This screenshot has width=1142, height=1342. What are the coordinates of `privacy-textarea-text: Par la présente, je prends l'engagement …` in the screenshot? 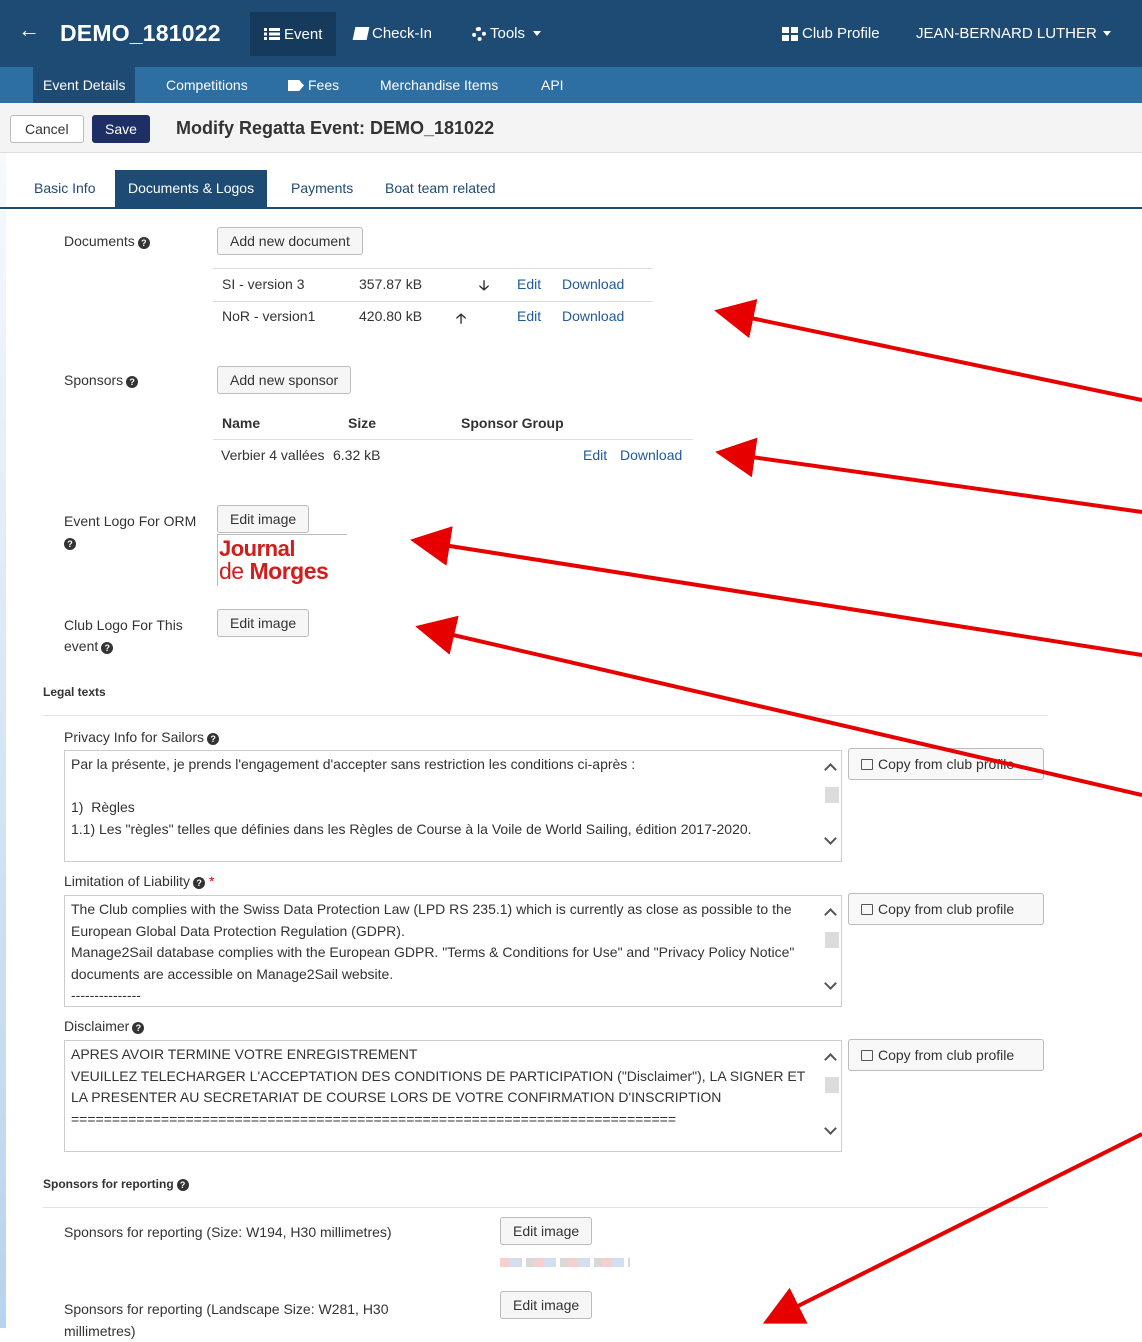 It's located at (411, 796).